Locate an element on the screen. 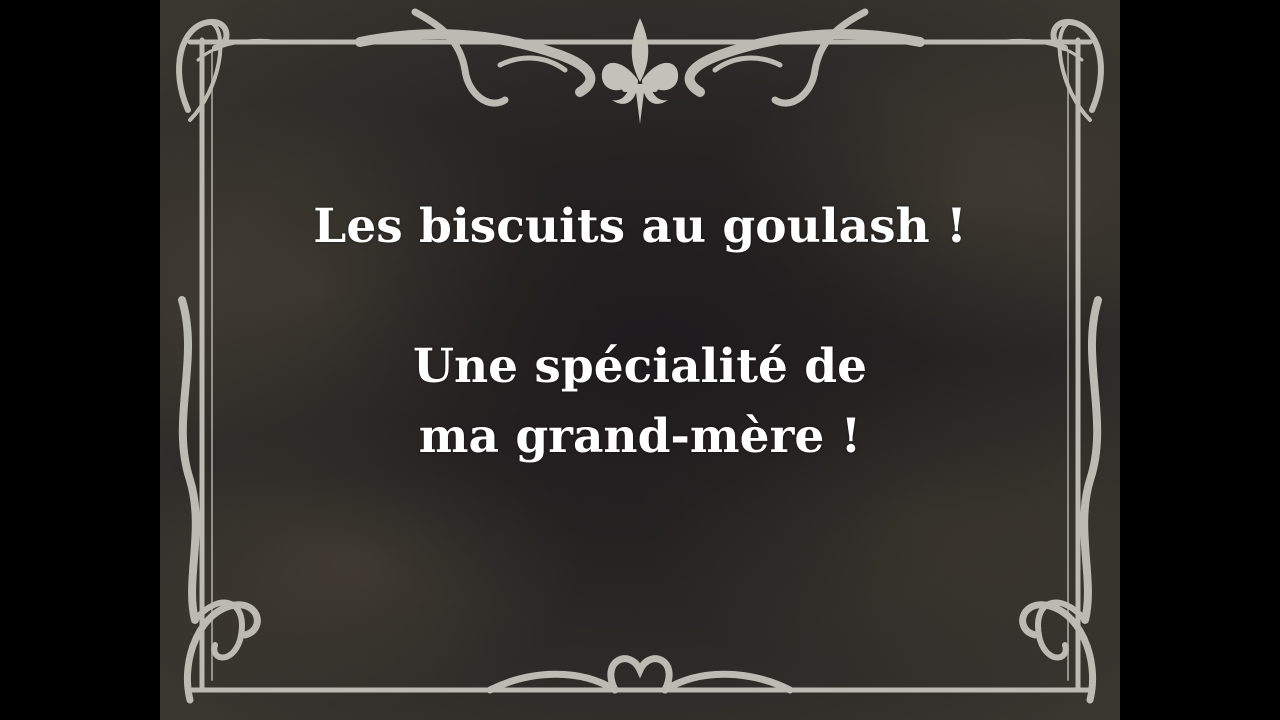 Image resolution: width=1280 pixels, height=720 pixels. top-flourish-right-icon is located at coordinates (804, 57).